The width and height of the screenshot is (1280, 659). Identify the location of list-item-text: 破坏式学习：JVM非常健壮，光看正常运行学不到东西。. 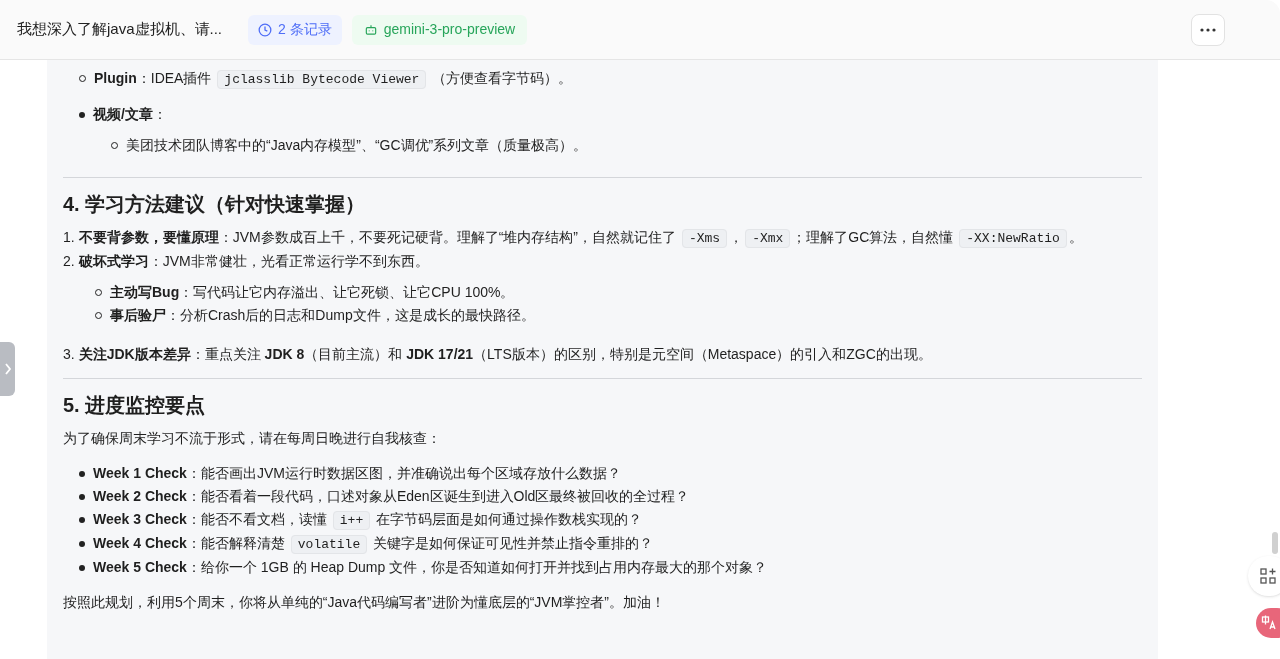
(253, 261).